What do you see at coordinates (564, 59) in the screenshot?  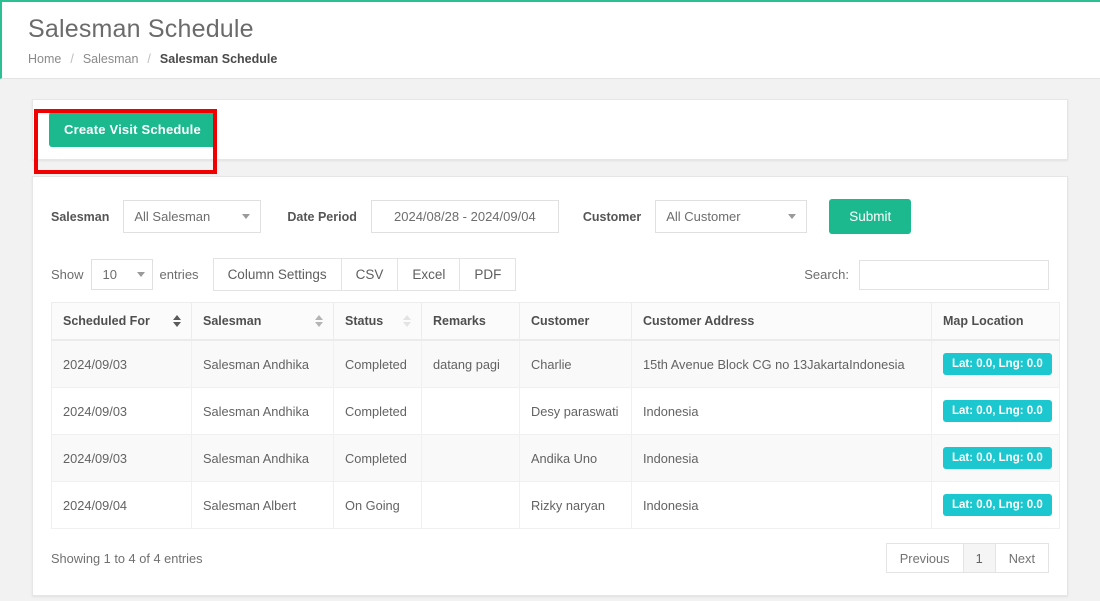 I see `breadcrumb: Home / Salesman / Salesman Schedule` at bounding box center [564, 59].